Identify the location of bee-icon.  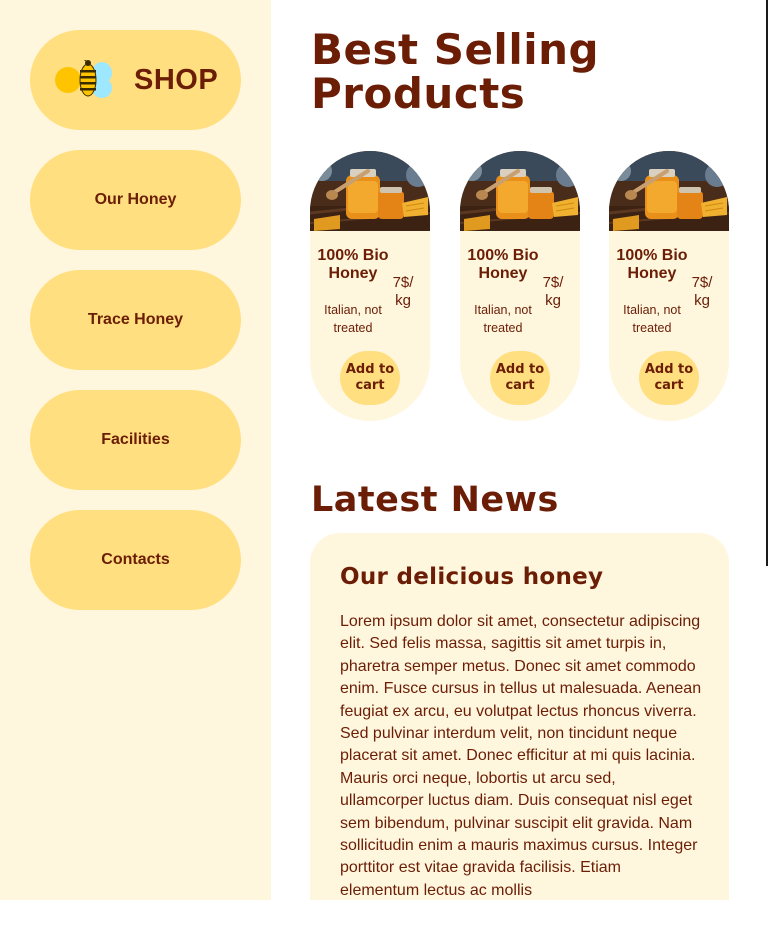
(83, 79).